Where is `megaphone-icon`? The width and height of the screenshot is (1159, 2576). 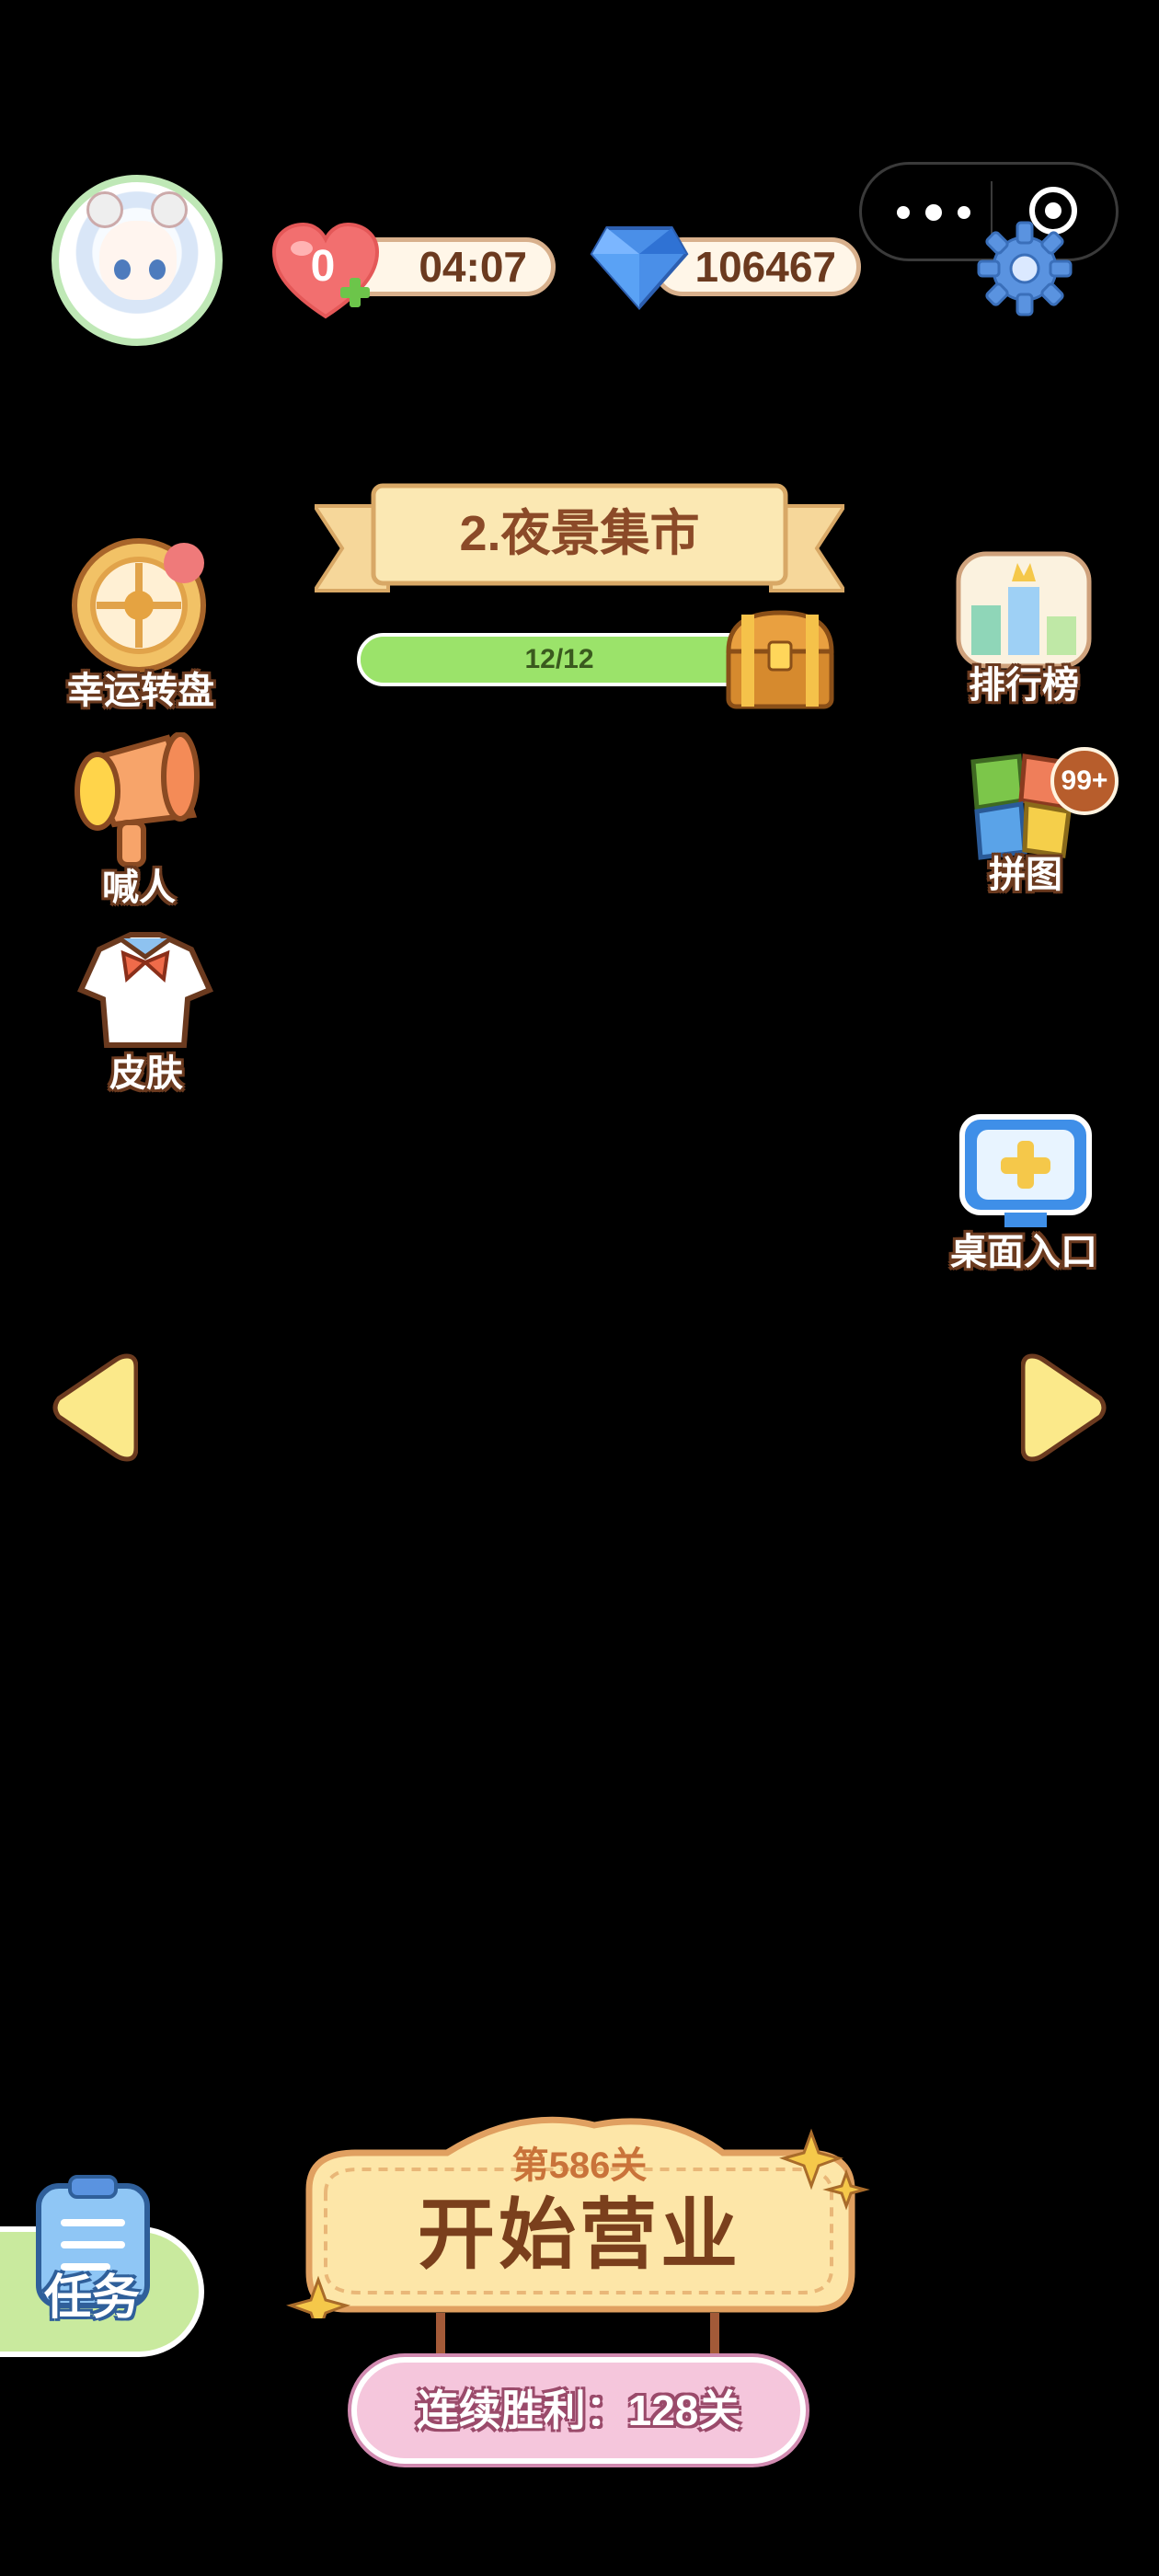 megaphone-icon is located at coordinates (137, 800).